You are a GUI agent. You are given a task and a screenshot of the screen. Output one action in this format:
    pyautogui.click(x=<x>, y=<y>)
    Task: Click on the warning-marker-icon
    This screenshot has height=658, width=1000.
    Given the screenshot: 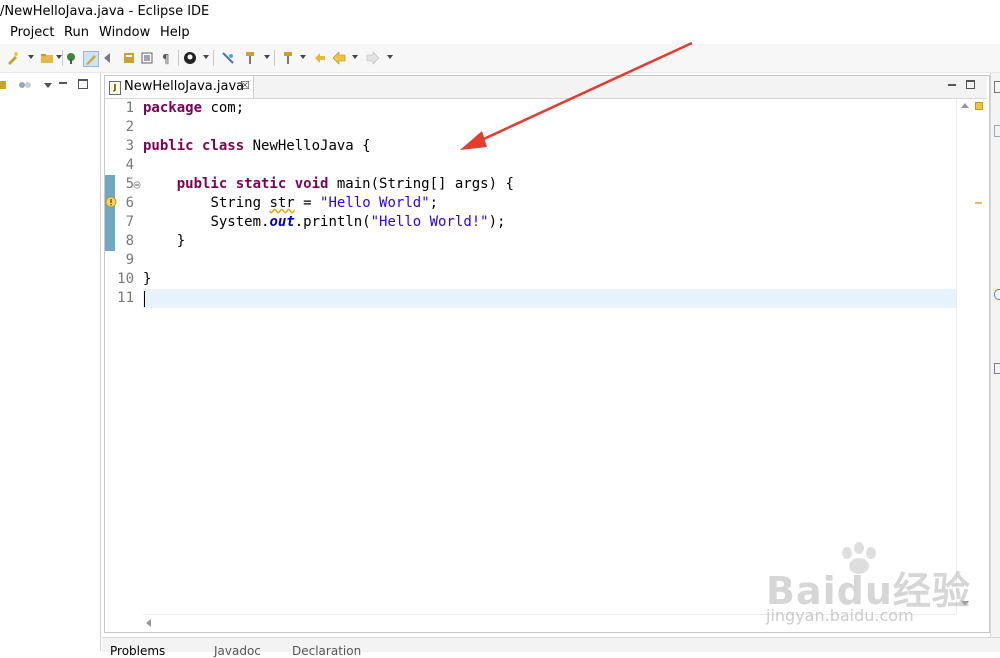 What is the action you would take?
    pyautogui.click(x=111, y=202)
    